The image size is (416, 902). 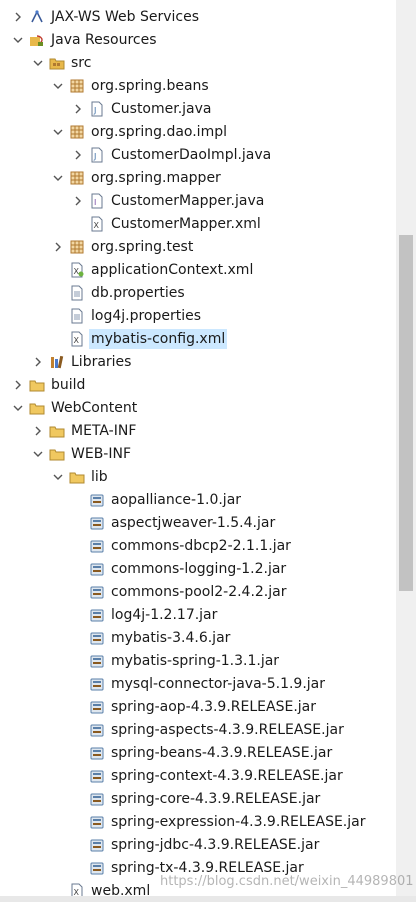 What do you see at coordinates (198, 568) in the screenshot?
I see `tree-item: commons-logging-1.2.jar` at bounding box center [198, 568].